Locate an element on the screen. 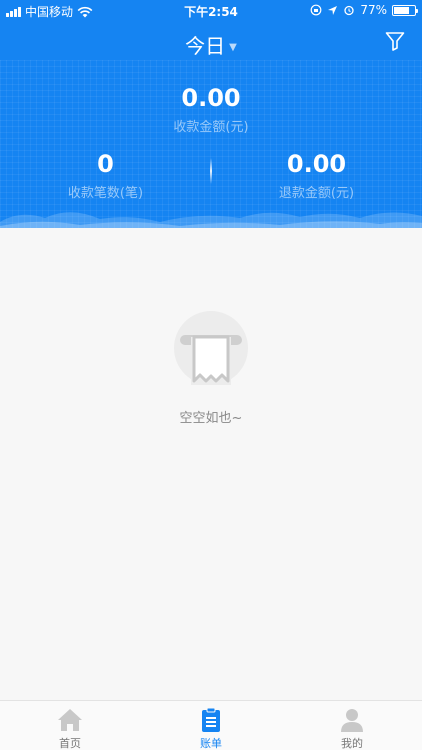 The height and width of the screenshot is (750, 422). tab-profile-label: 我的 is located at coordinates (352, 743).